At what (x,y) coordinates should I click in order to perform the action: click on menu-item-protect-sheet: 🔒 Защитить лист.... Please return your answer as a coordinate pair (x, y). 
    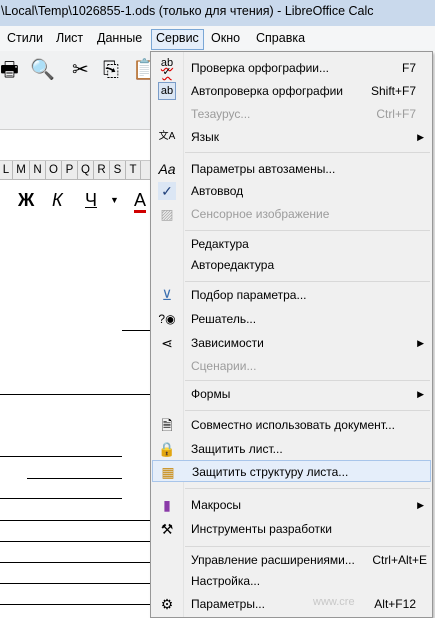
    Looking at the image, I should click on (291, 449).